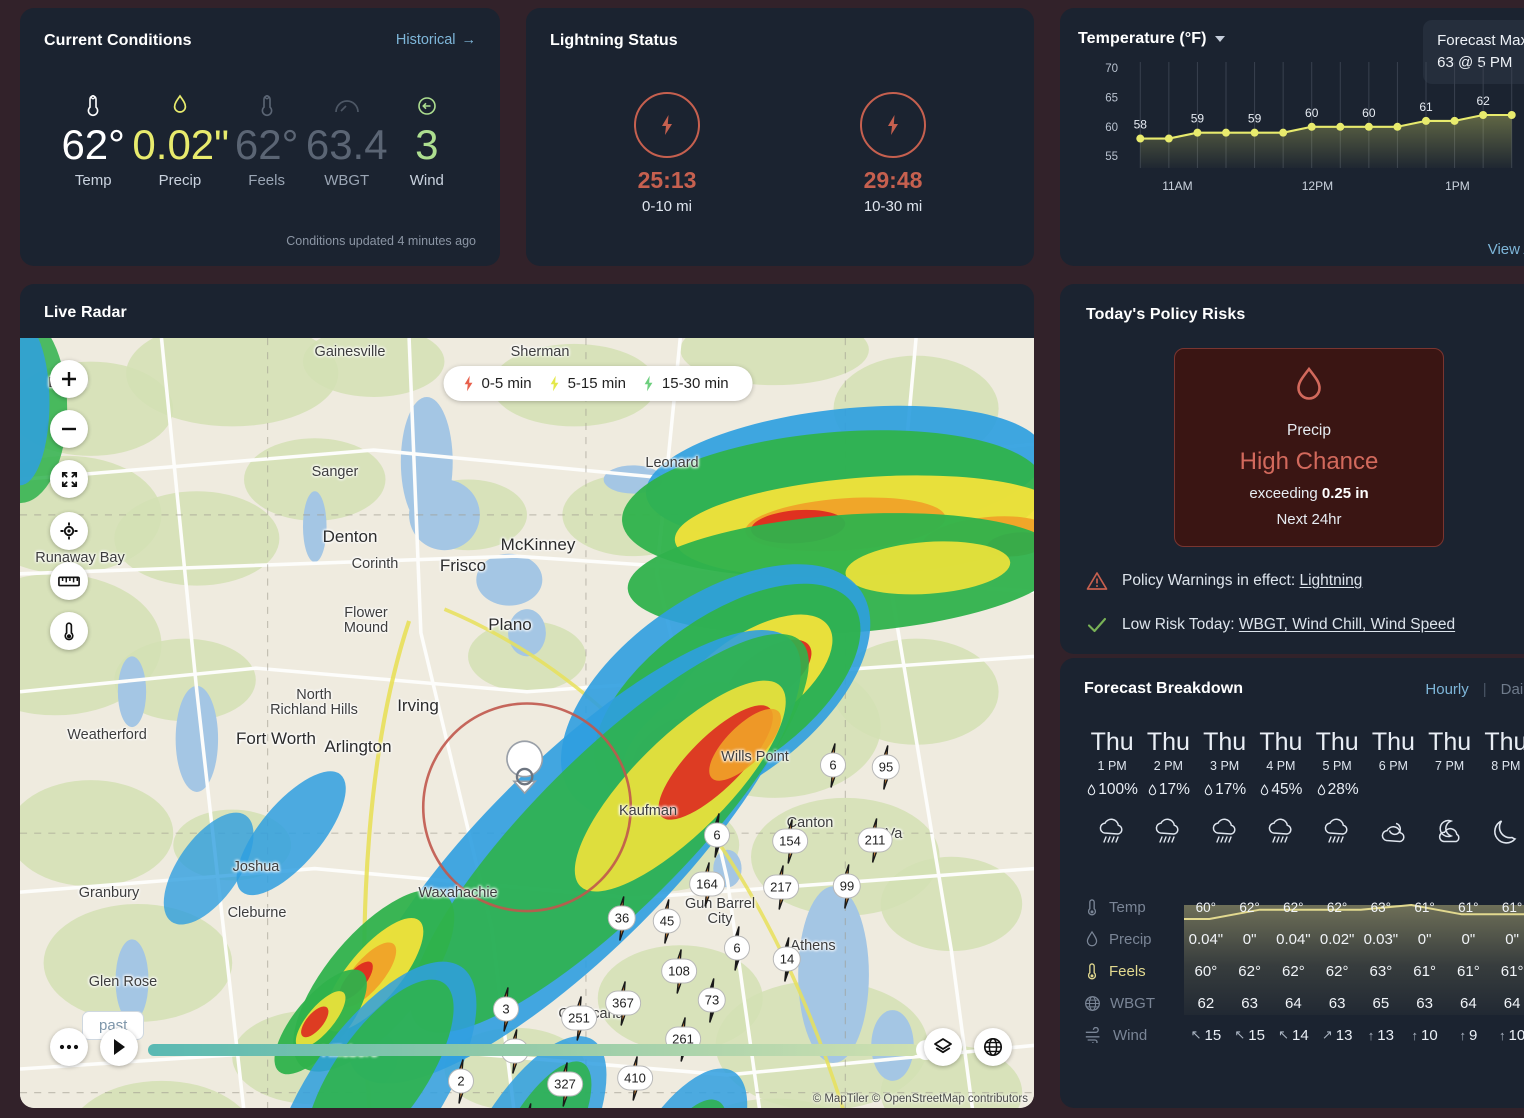  I want to click on lightning-bolt-icon, so click(667, 125).